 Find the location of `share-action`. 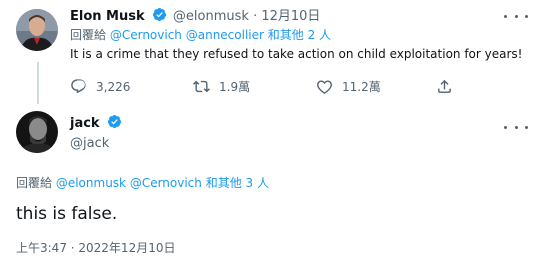

share-action is located at coordinates (449, 86).